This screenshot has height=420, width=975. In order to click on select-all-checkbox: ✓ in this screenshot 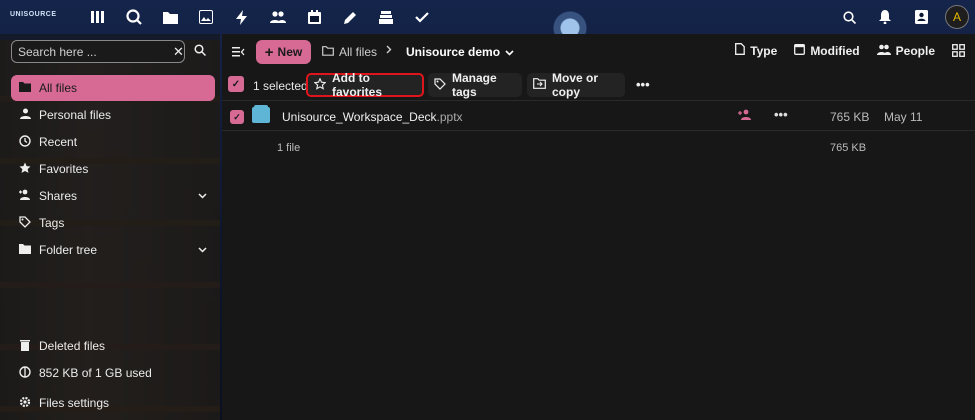, I will do `click(236, 84)`.